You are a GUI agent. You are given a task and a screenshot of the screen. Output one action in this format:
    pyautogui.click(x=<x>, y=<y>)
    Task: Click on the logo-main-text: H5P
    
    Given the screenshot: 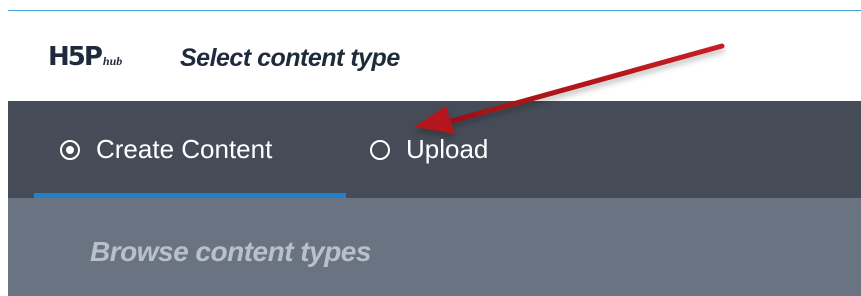 What is the action you would take?
    pyautogui.click(x=75, y=57)
    